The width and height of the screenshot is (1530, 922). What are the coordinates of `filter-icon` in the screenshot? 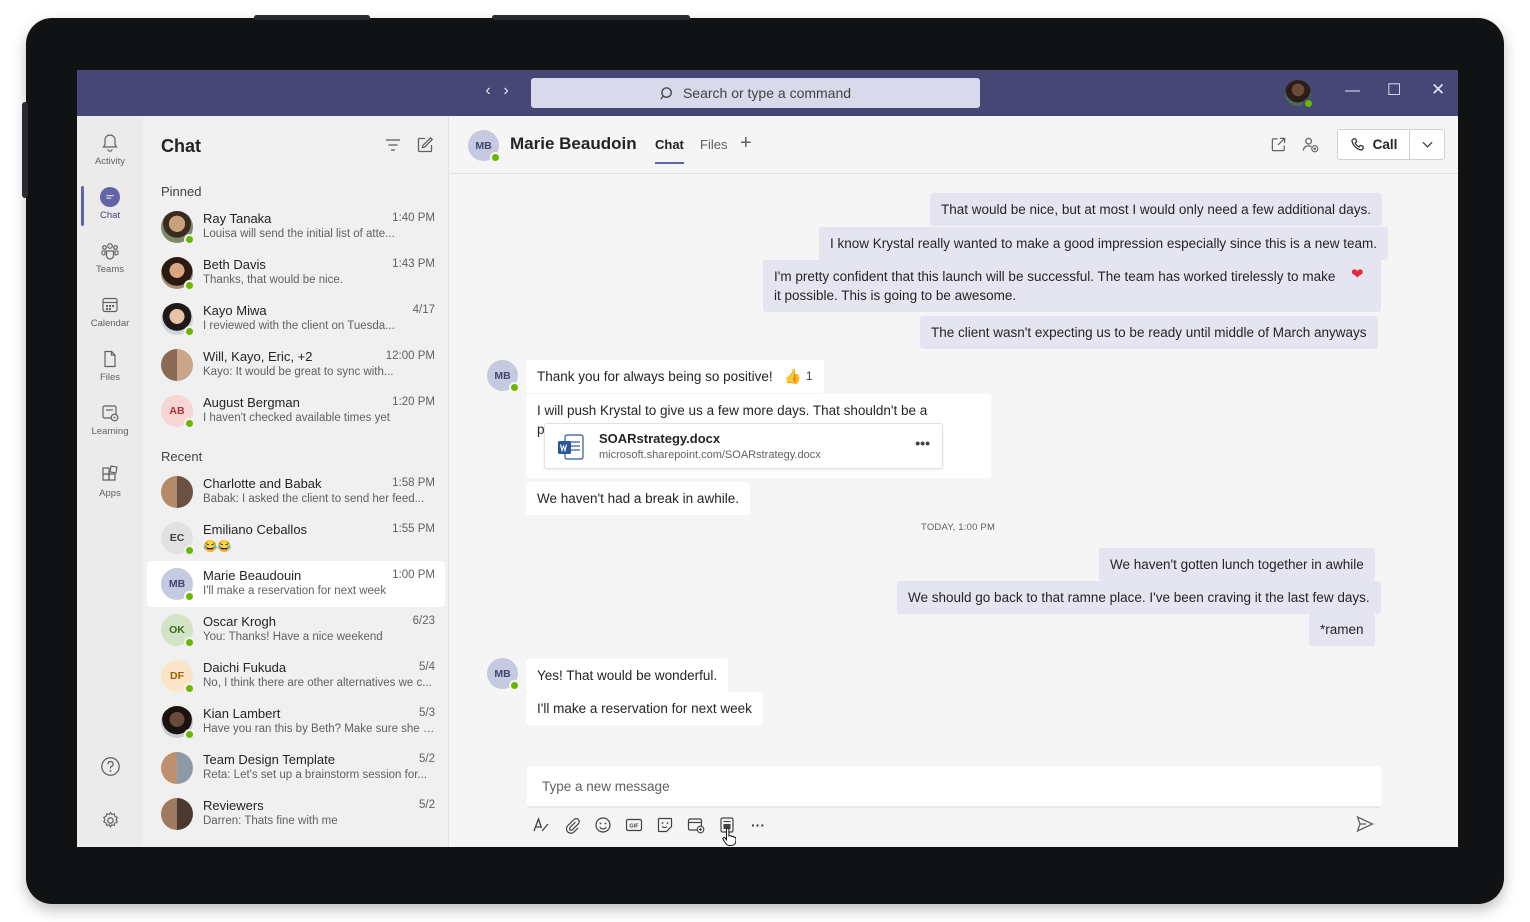 It's located at (393, 145).